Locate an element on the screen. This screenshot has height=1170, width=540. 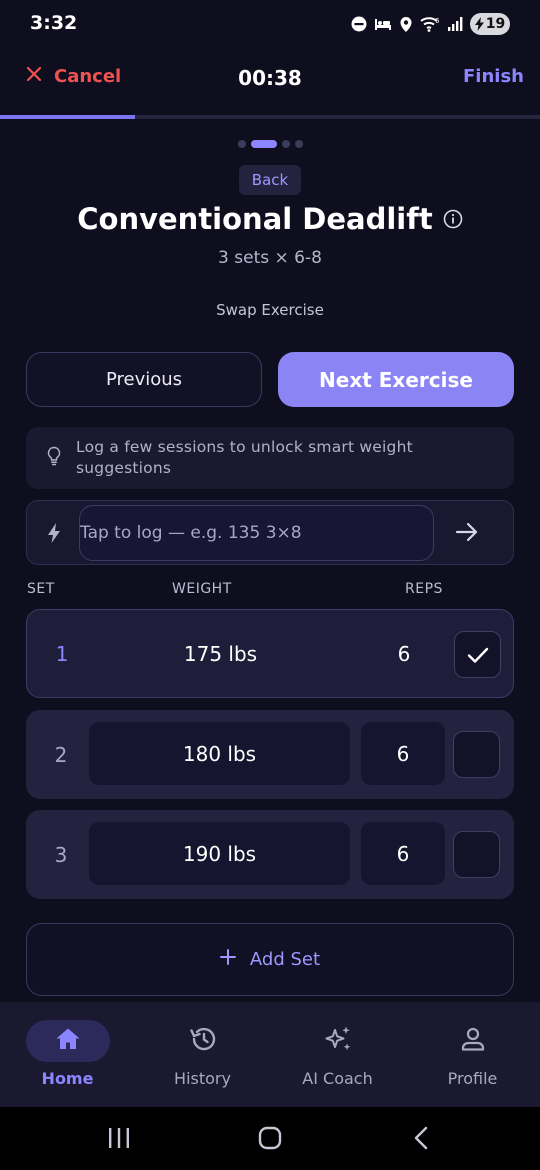
nav-item-history: History is located at coordinates (202, 1054).